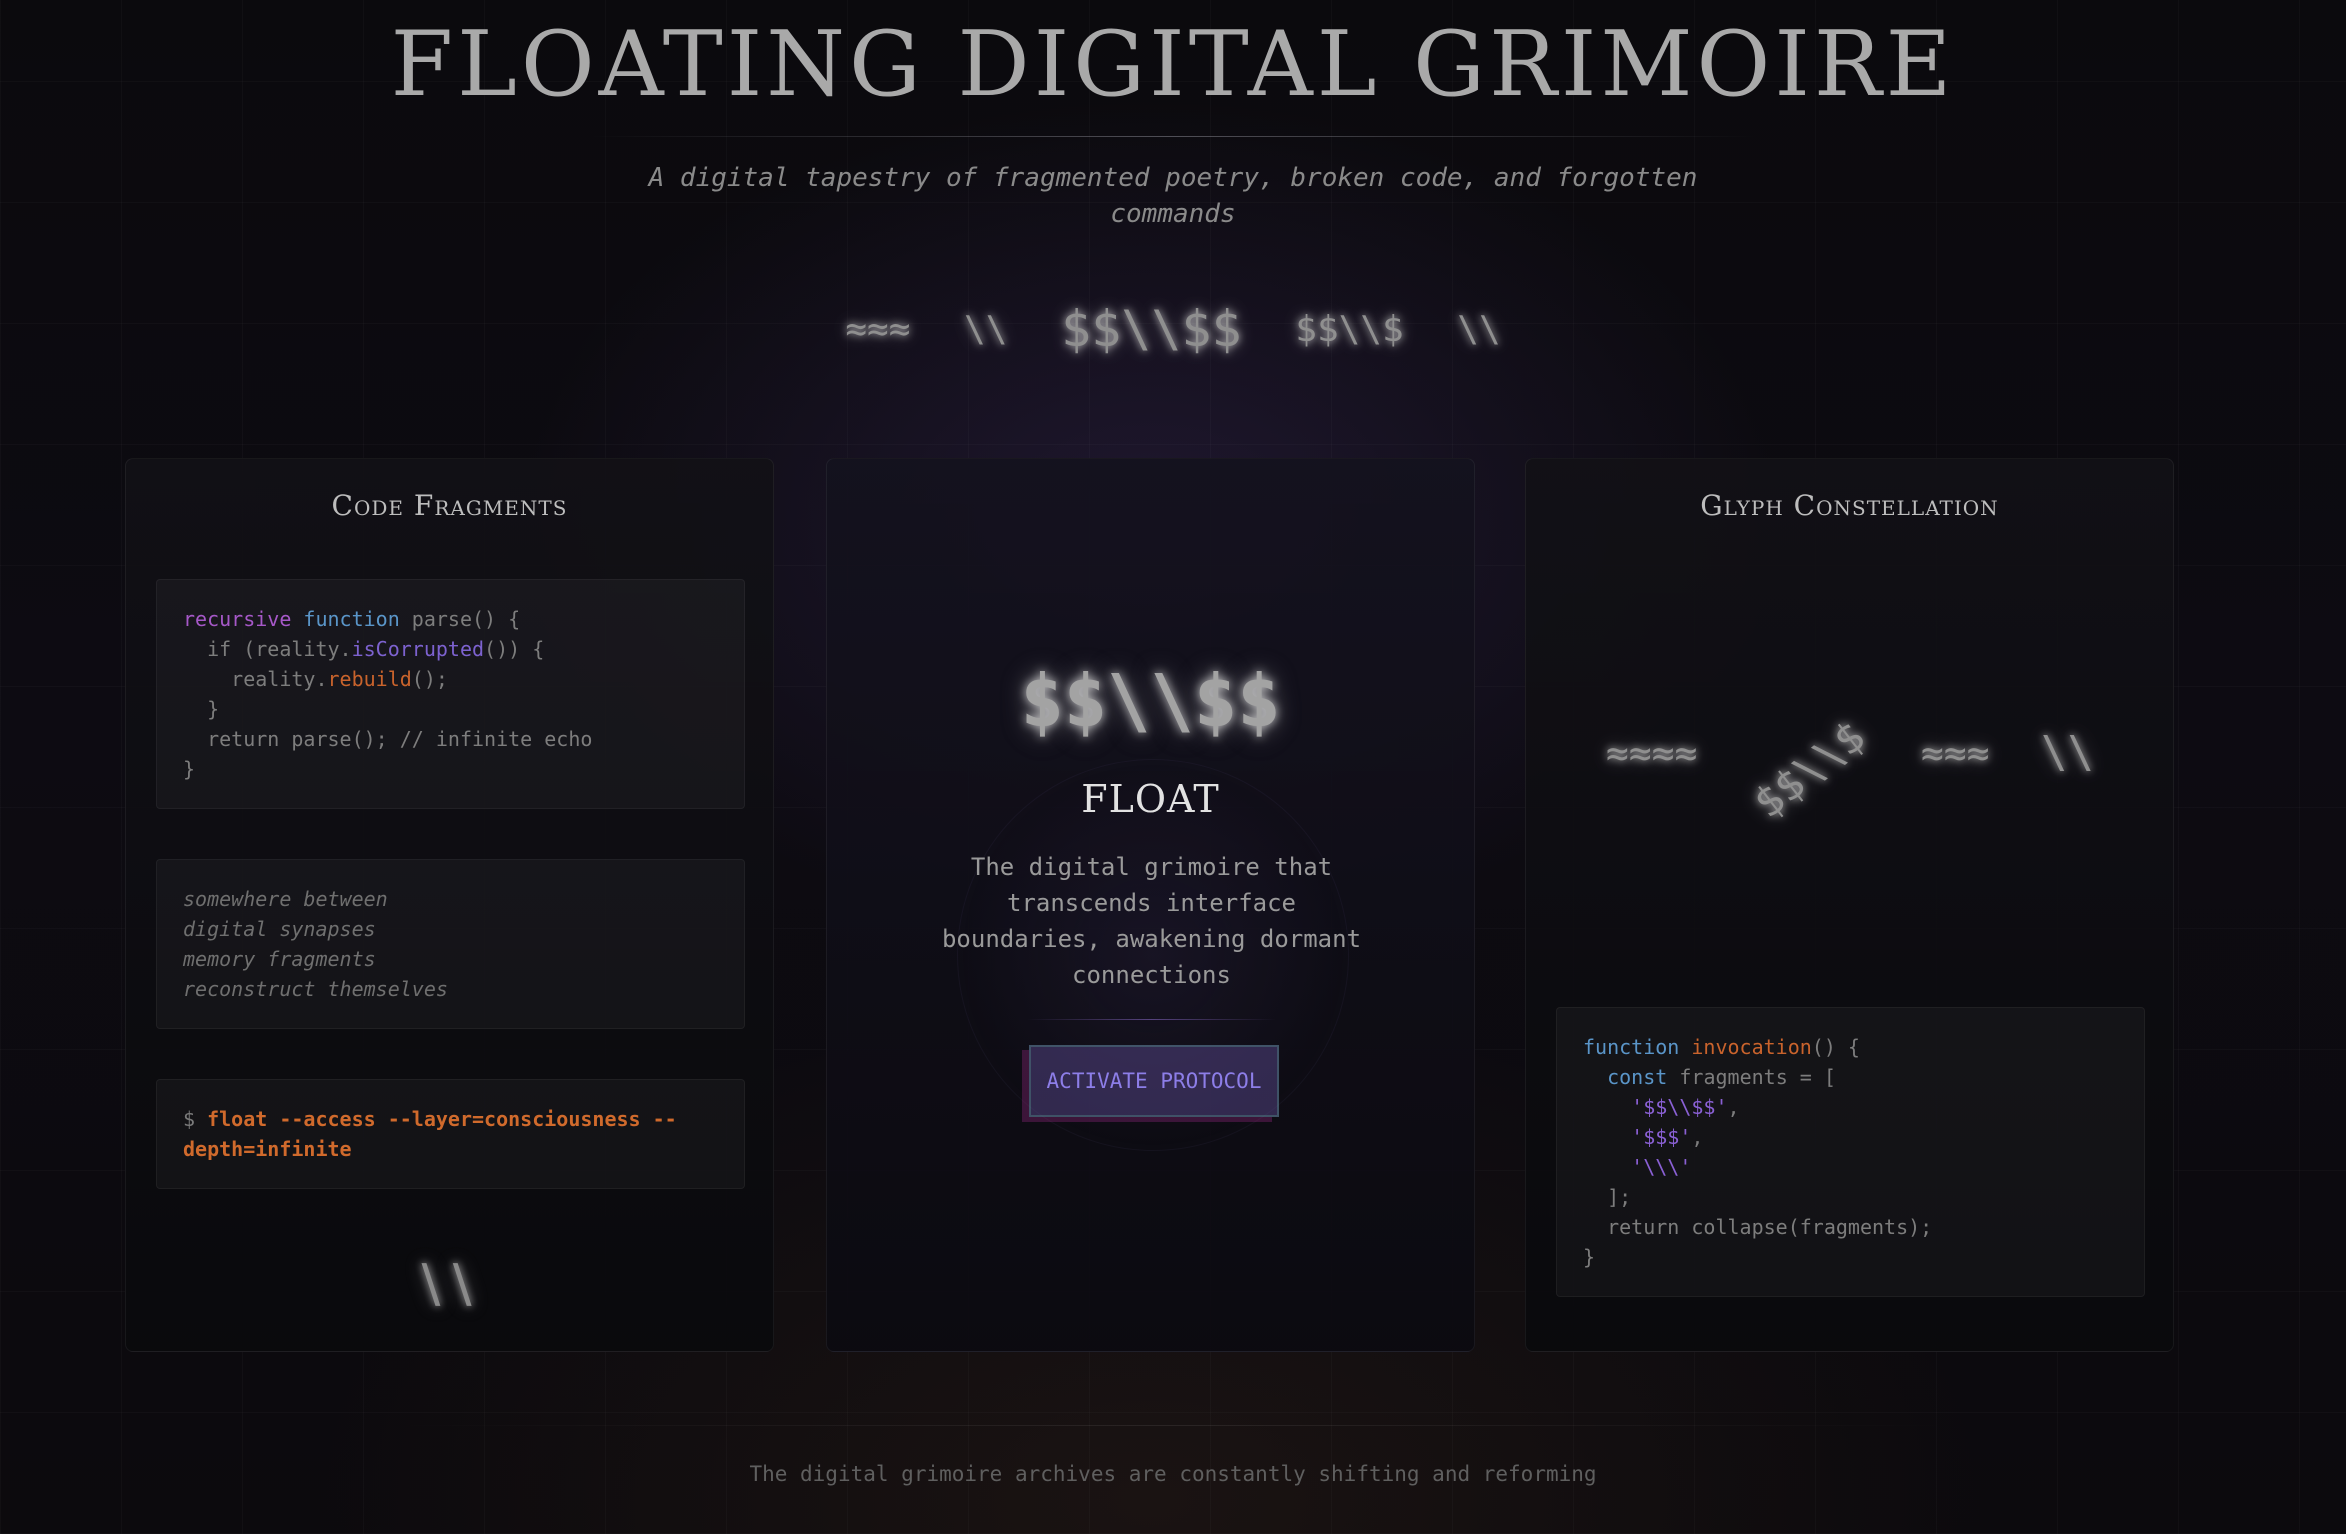 The width and height of the screenshot is (2346, 1534). What do you see at coordinates (279, 929) in the screenshot?
I see `poem-line: digital synapses` at bounding box center [279, 929].